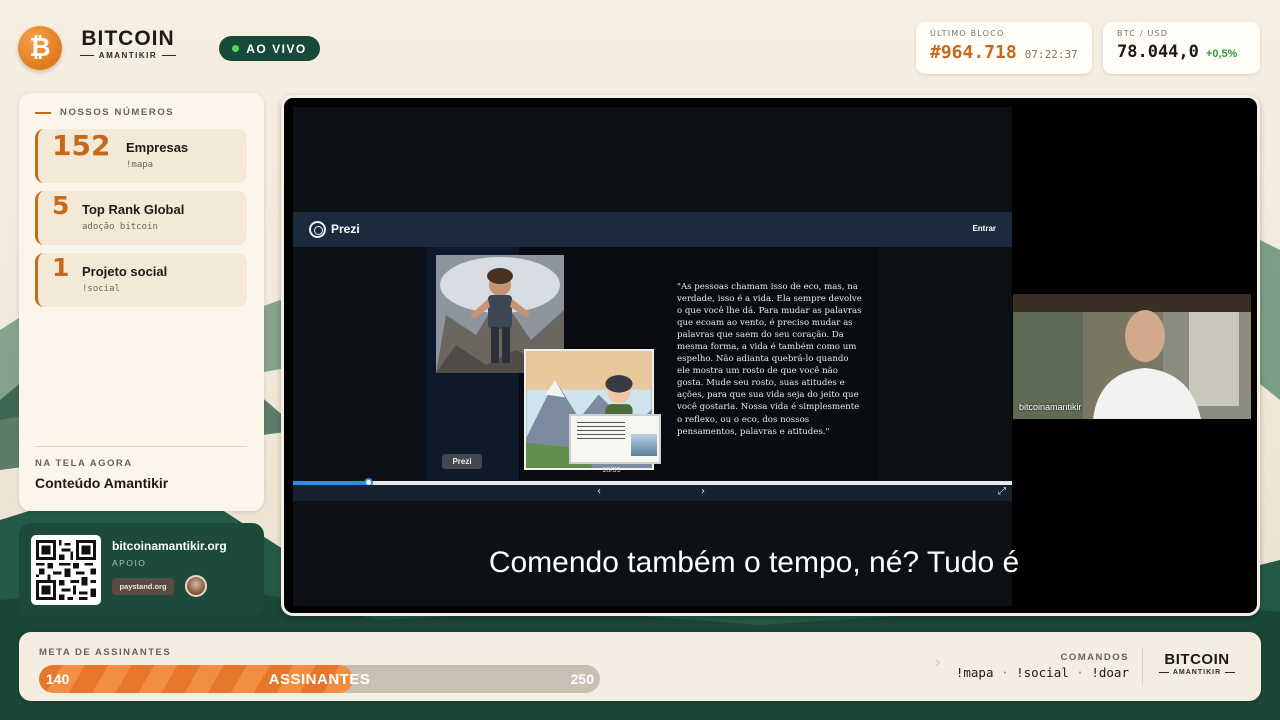 This screenshot has height=720, width=1280. I want to click on prezi-logo-icon, so click(317, 229).